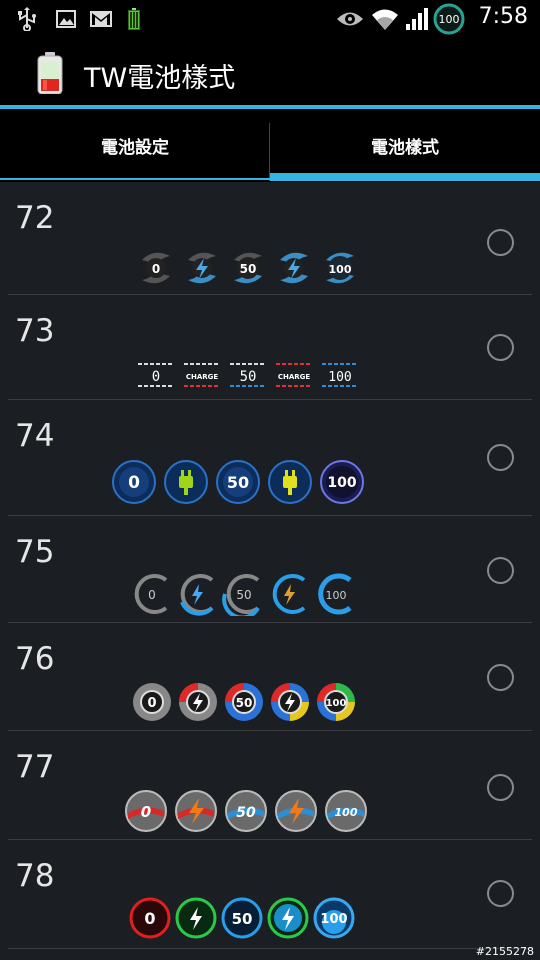 This screenshot has width=540, height=960. I want to click on image-icon, so click(66, 19).